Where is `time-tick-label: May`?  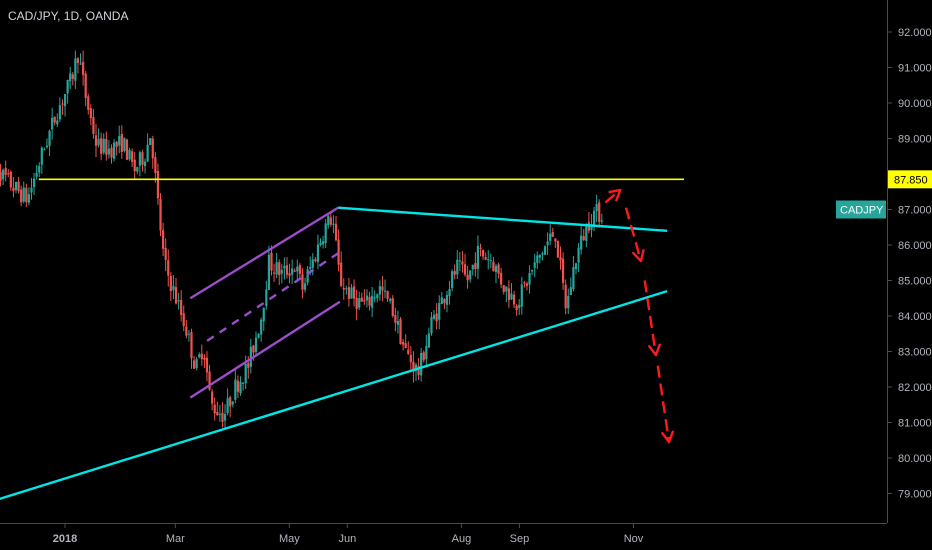
time-tick-label: May is located at coordinates (289, 539).